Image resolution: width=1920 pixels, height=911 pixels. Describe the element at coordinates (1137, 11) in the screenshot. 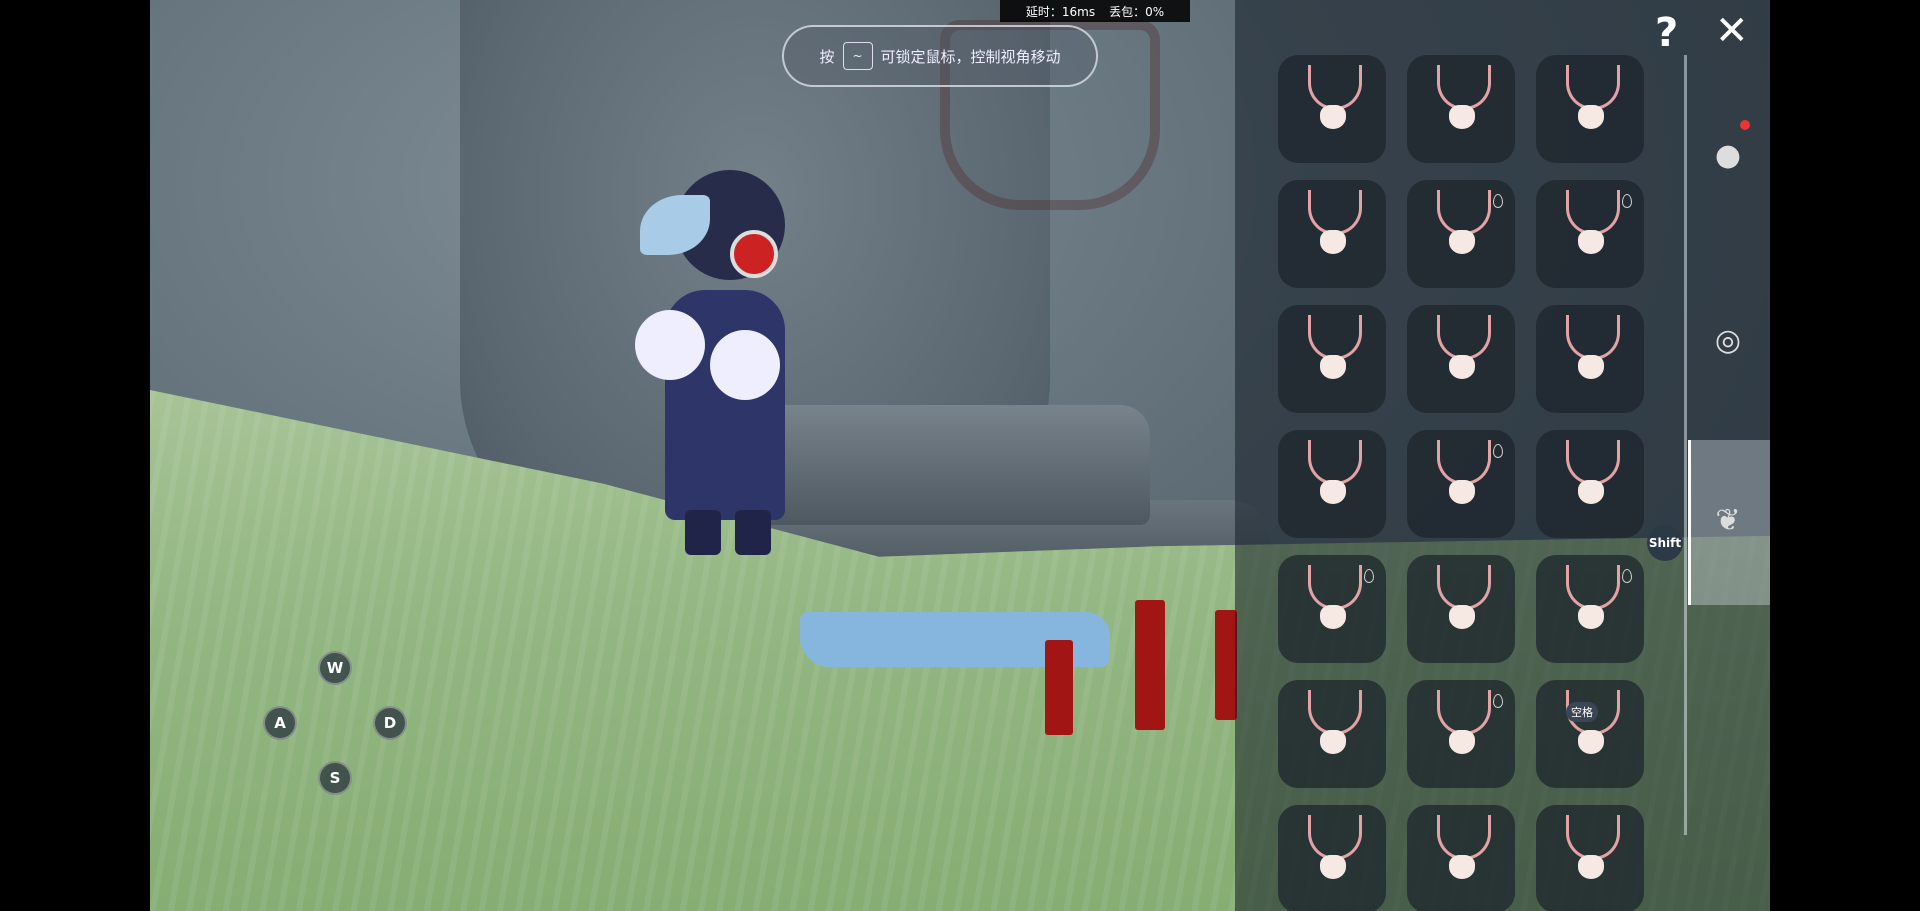

I see `packet-loss-text: 丢包：0%` at that location.